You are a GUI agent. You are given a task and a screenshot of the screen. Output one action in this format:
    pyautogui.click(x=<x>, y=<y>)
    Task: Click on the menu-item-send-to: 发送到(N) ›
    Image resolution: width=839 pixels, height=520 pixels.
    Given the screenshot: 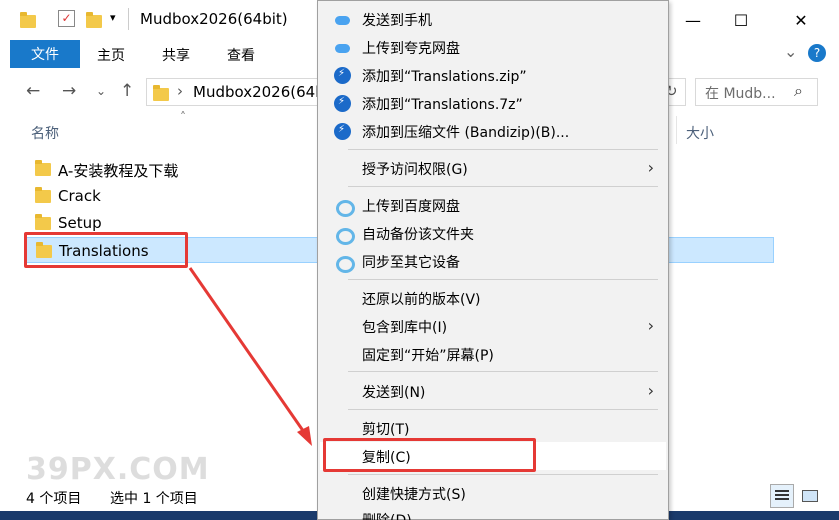 What is the action you would take?
    pyautogui.click(x=493, y=391)
    